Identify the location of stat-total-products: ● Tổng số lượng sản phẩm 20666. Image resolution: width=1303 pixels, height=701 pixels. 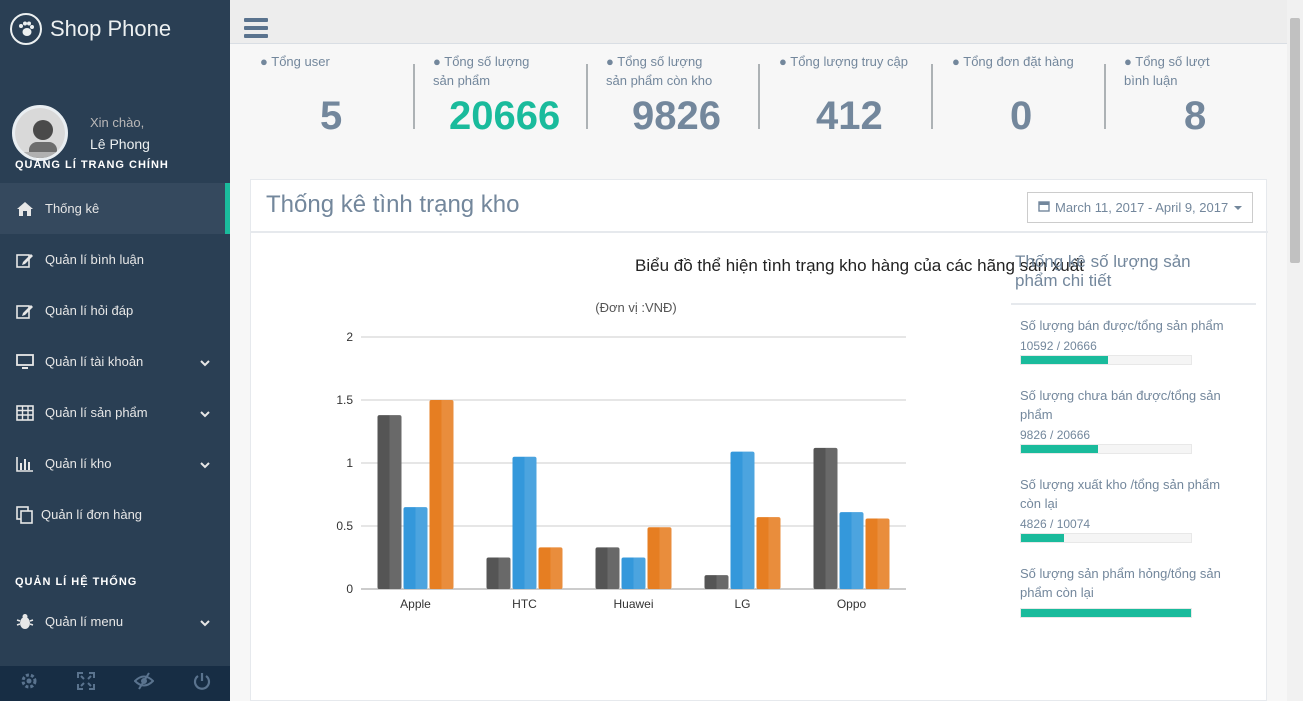
(508, 95).